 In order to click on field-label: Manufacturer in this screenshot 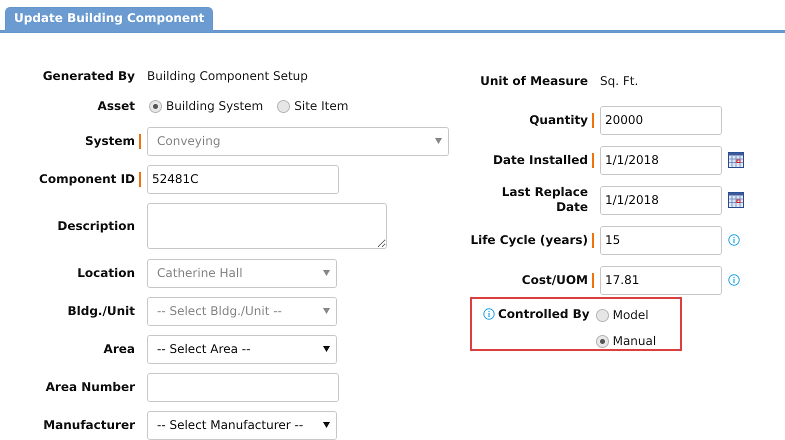, I will do `click(88, 425)`.